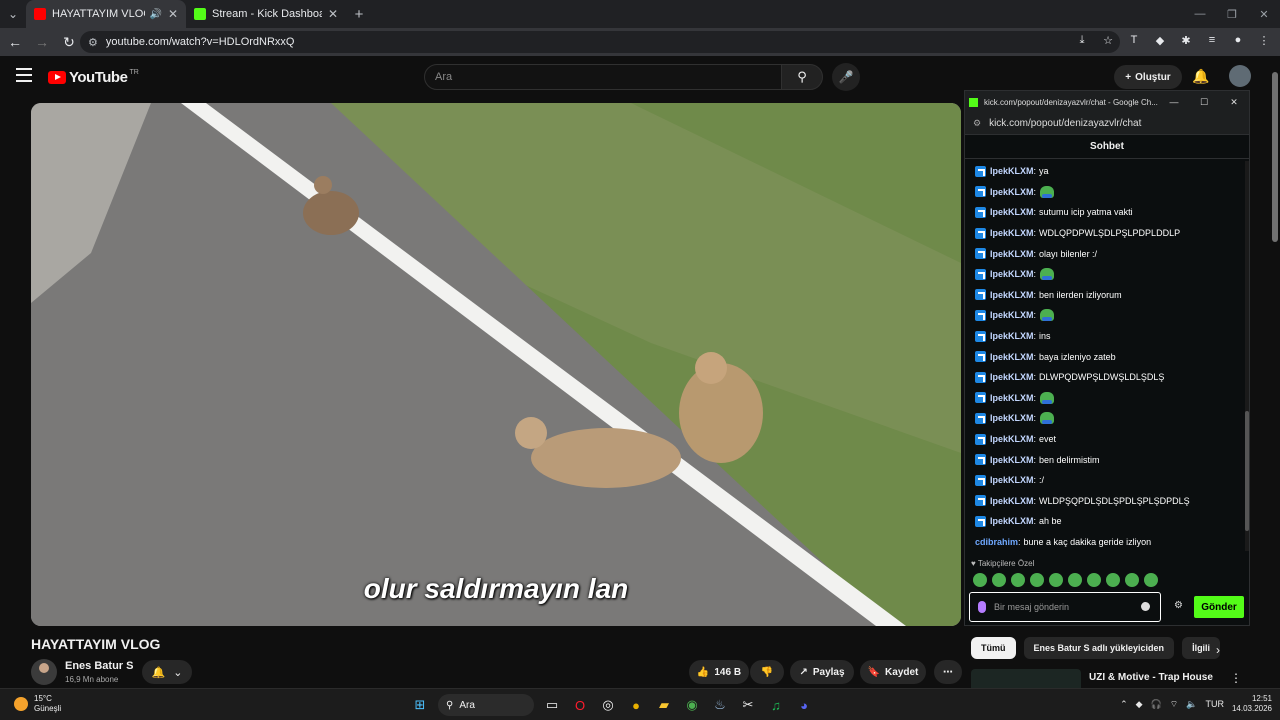  Describe the element at coordinates (1247, 356) in the screenshot. I see `chat-scrollbar` at that location.